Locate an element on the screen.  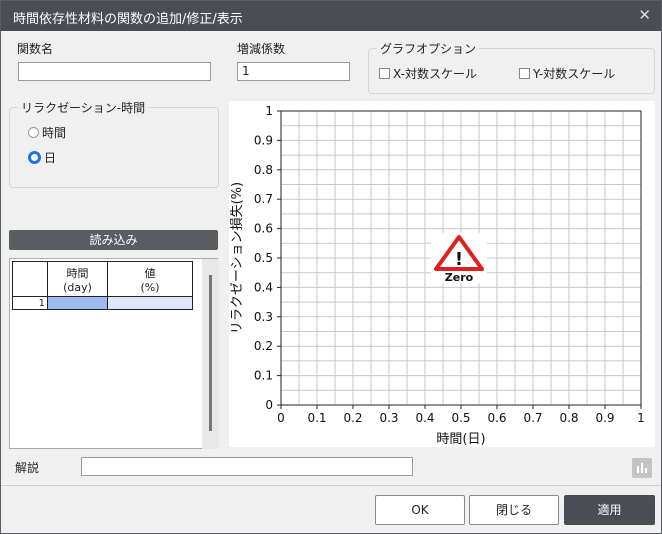
scrollbar-thumb is located at coordinates (210, 353).